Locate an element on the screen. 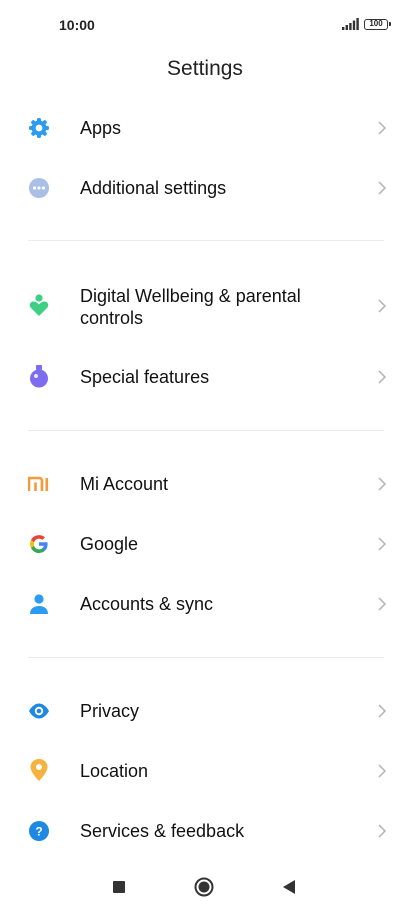 This screenshot has width=410, height=911. signal-icon is located at coordinates (350, 24).